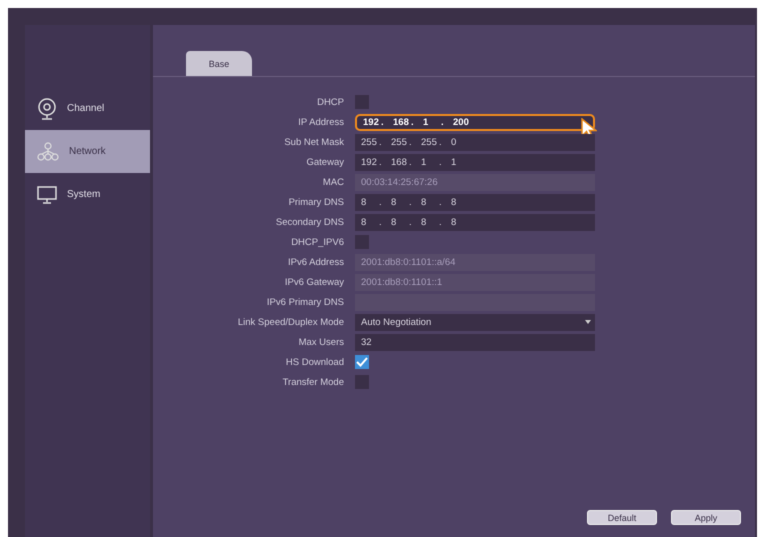 The height and width of the screenshot is (537, 765). What do you see at coordinates (706, 517) in the screenshot?
I see `action-button: Apply` at bounding box center [706, 517].